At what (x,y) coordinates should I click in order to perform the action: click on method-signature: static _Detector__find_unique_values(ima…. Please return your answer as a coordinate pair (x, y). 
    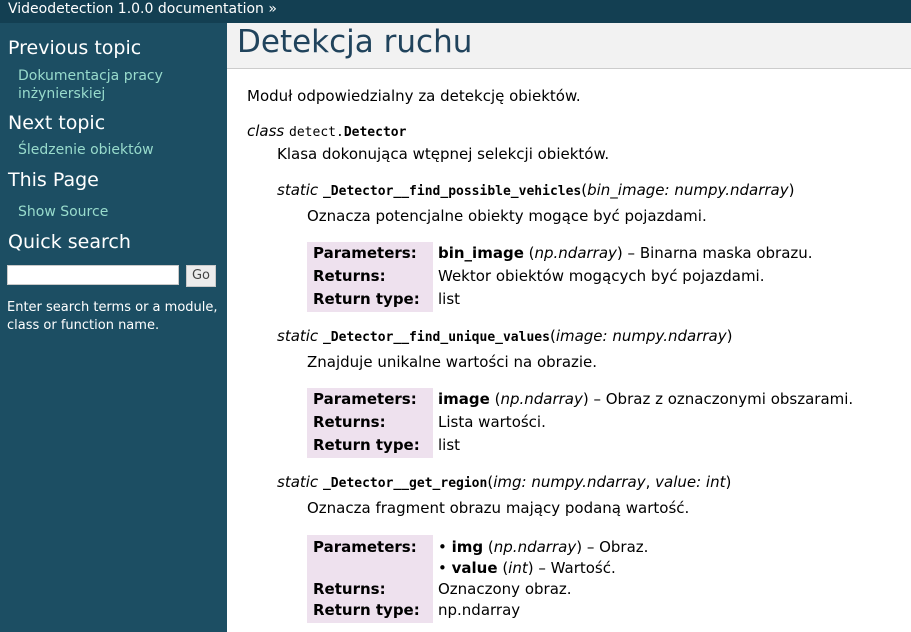
    Looking at the image, I should click on (505, 336).